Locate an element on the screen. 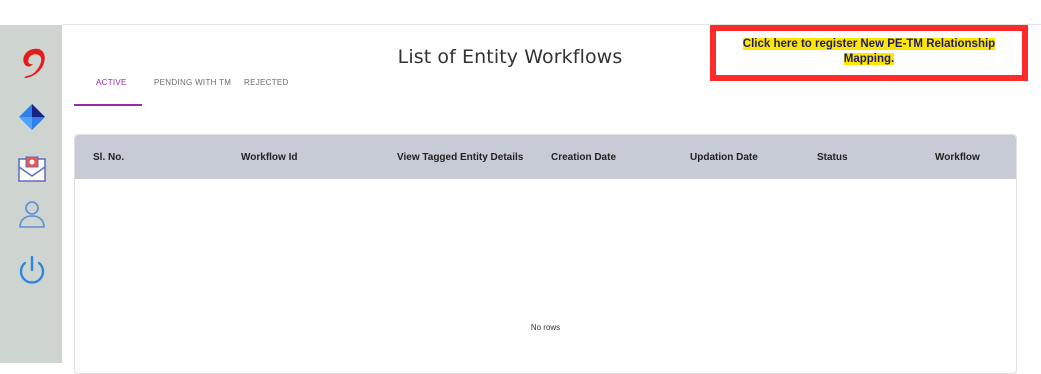 The width and height of the screenshot is (1041, 374). brand-logo-icon is located at coordinates (32, 62).